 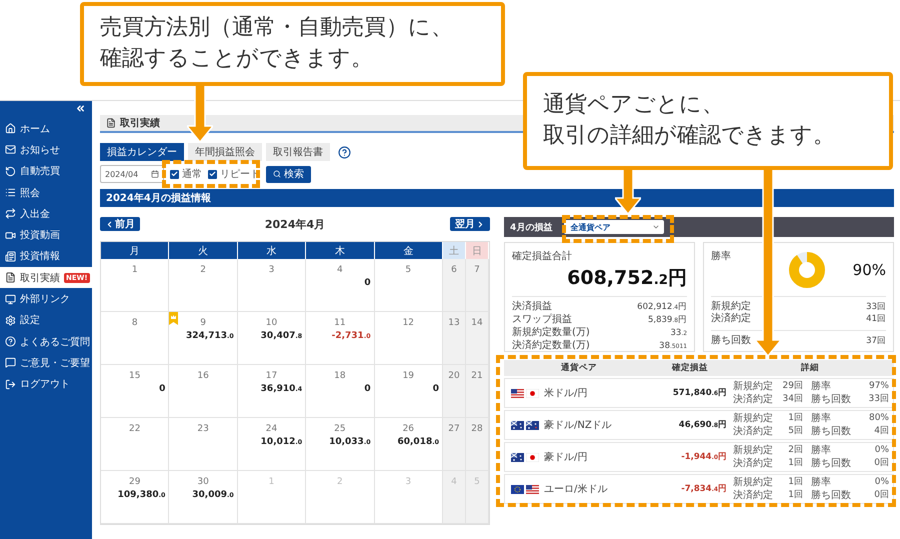 What do you see at coordinates (46, 299) in the screenshot?
I see `sidebar-item: 外部リンク` at bounding box center [46, 299].